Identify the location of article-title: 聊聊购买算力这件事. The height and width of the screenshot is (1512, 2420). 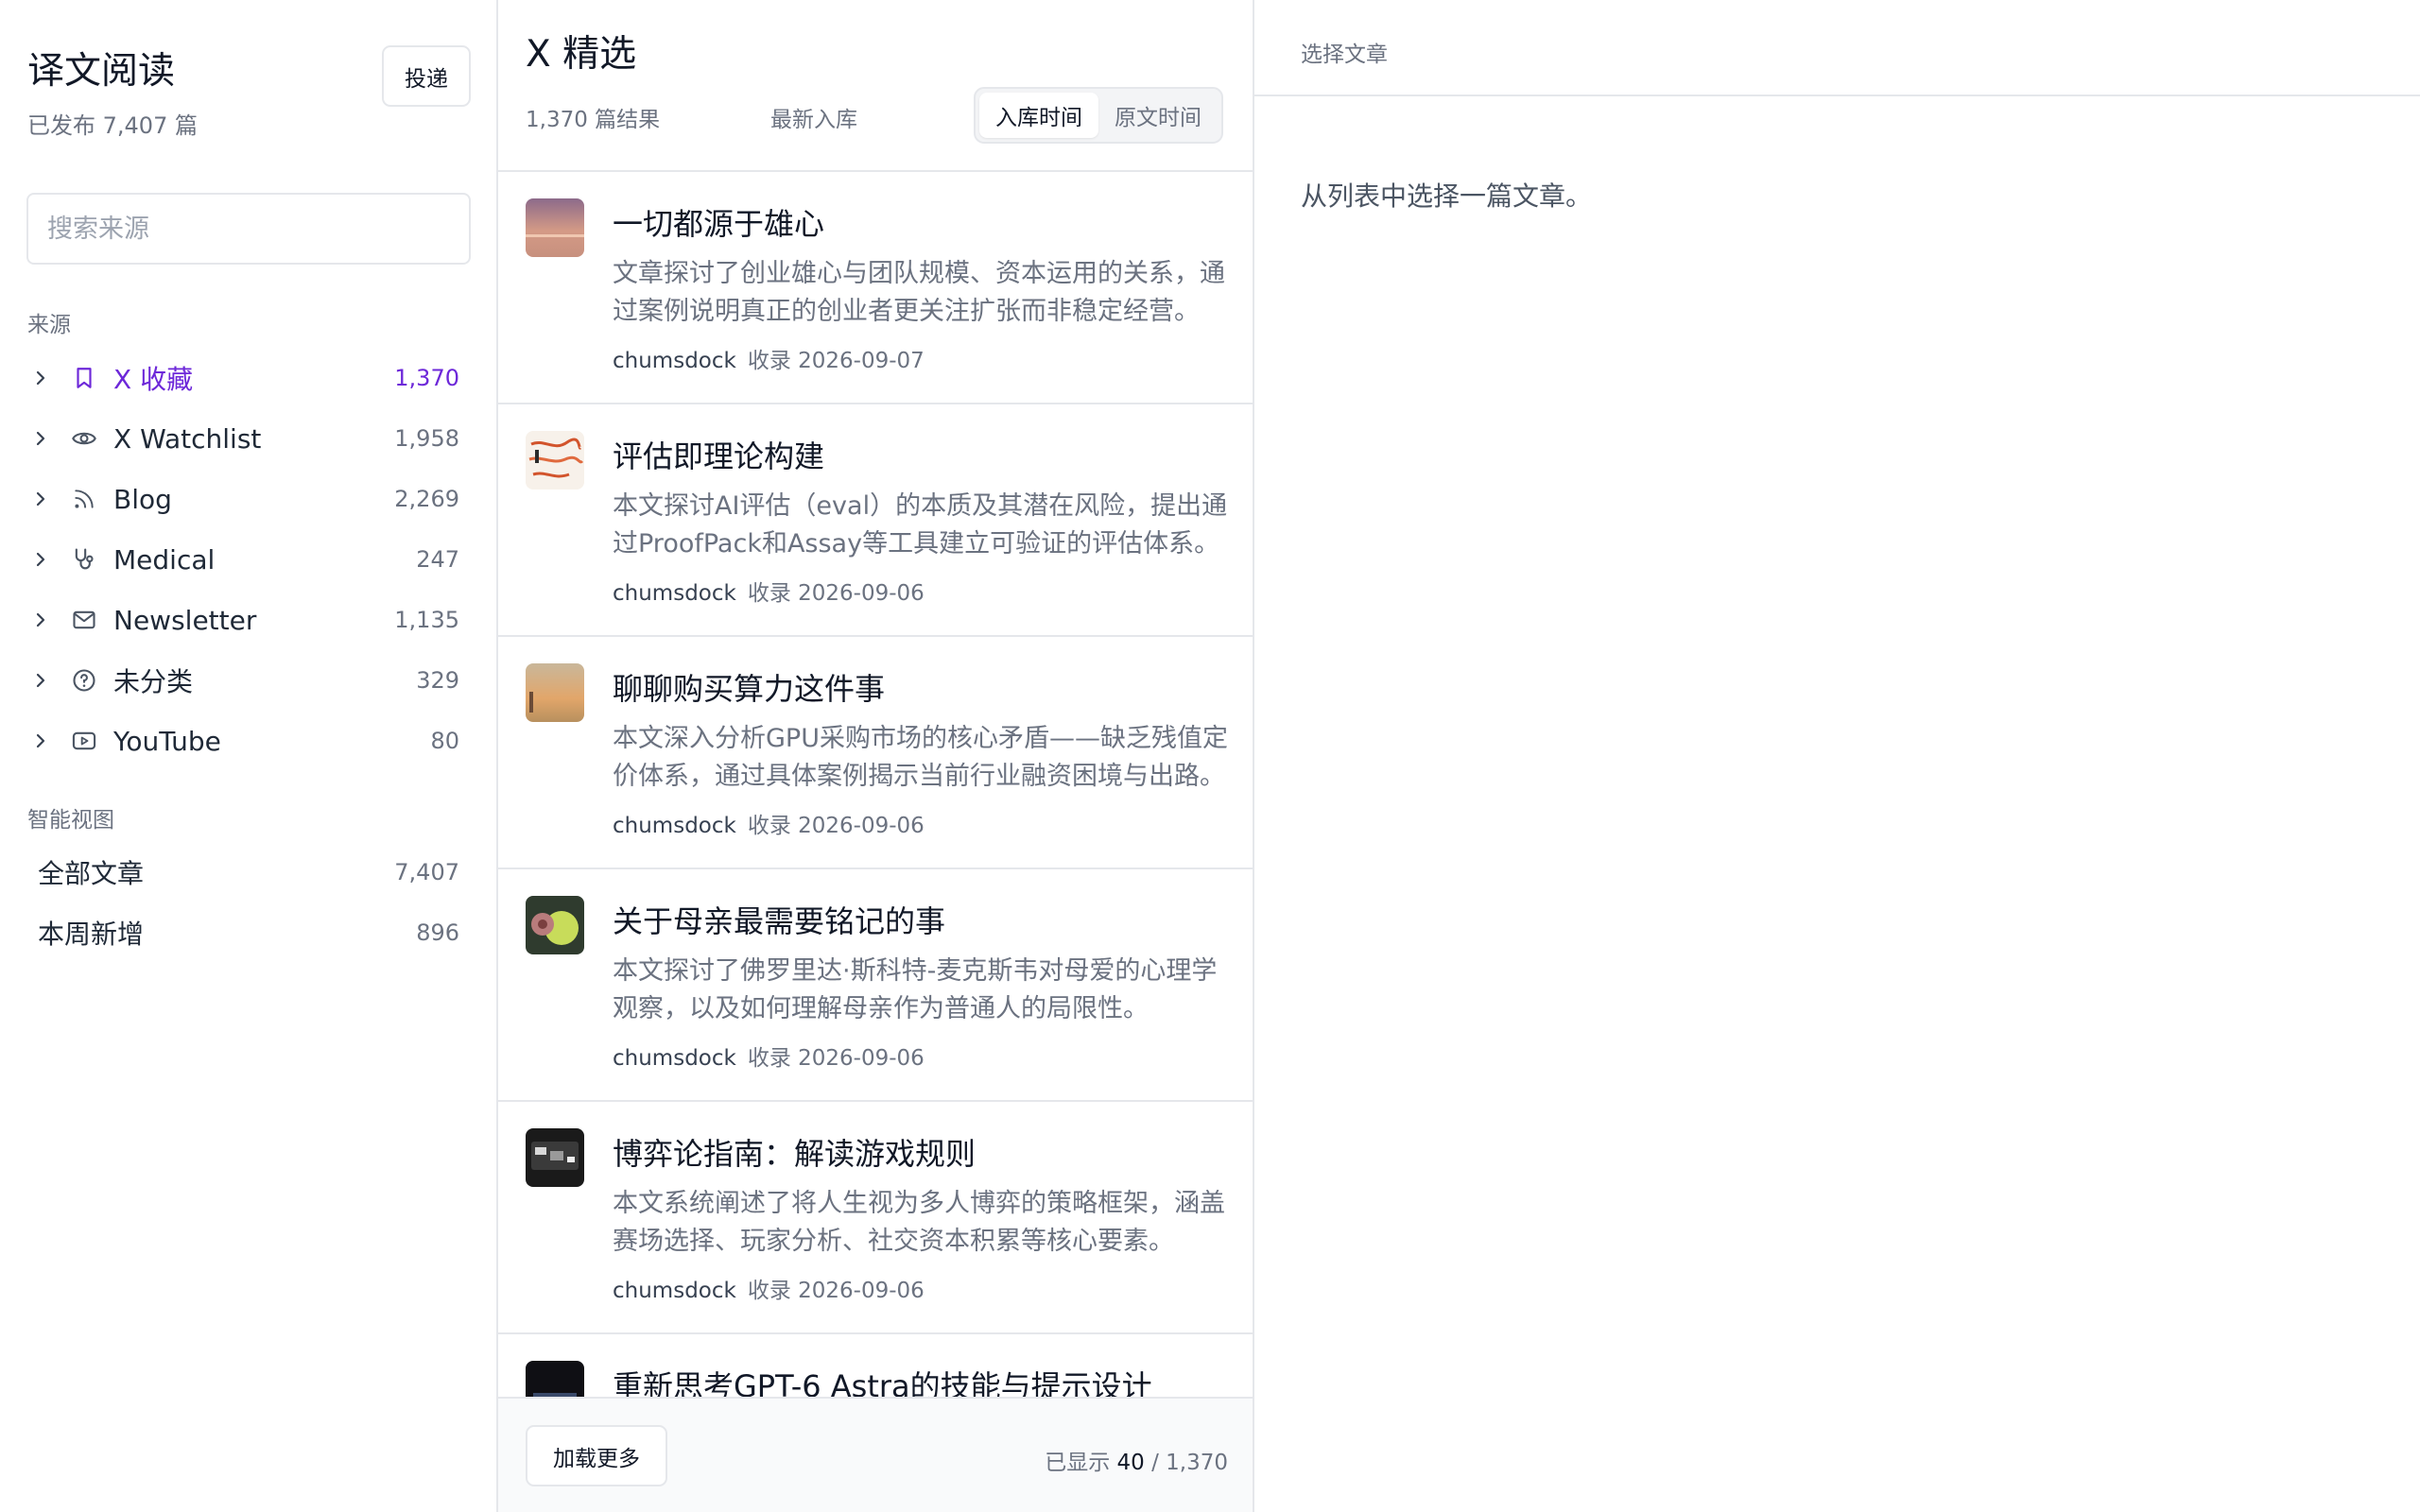
(749, 689).